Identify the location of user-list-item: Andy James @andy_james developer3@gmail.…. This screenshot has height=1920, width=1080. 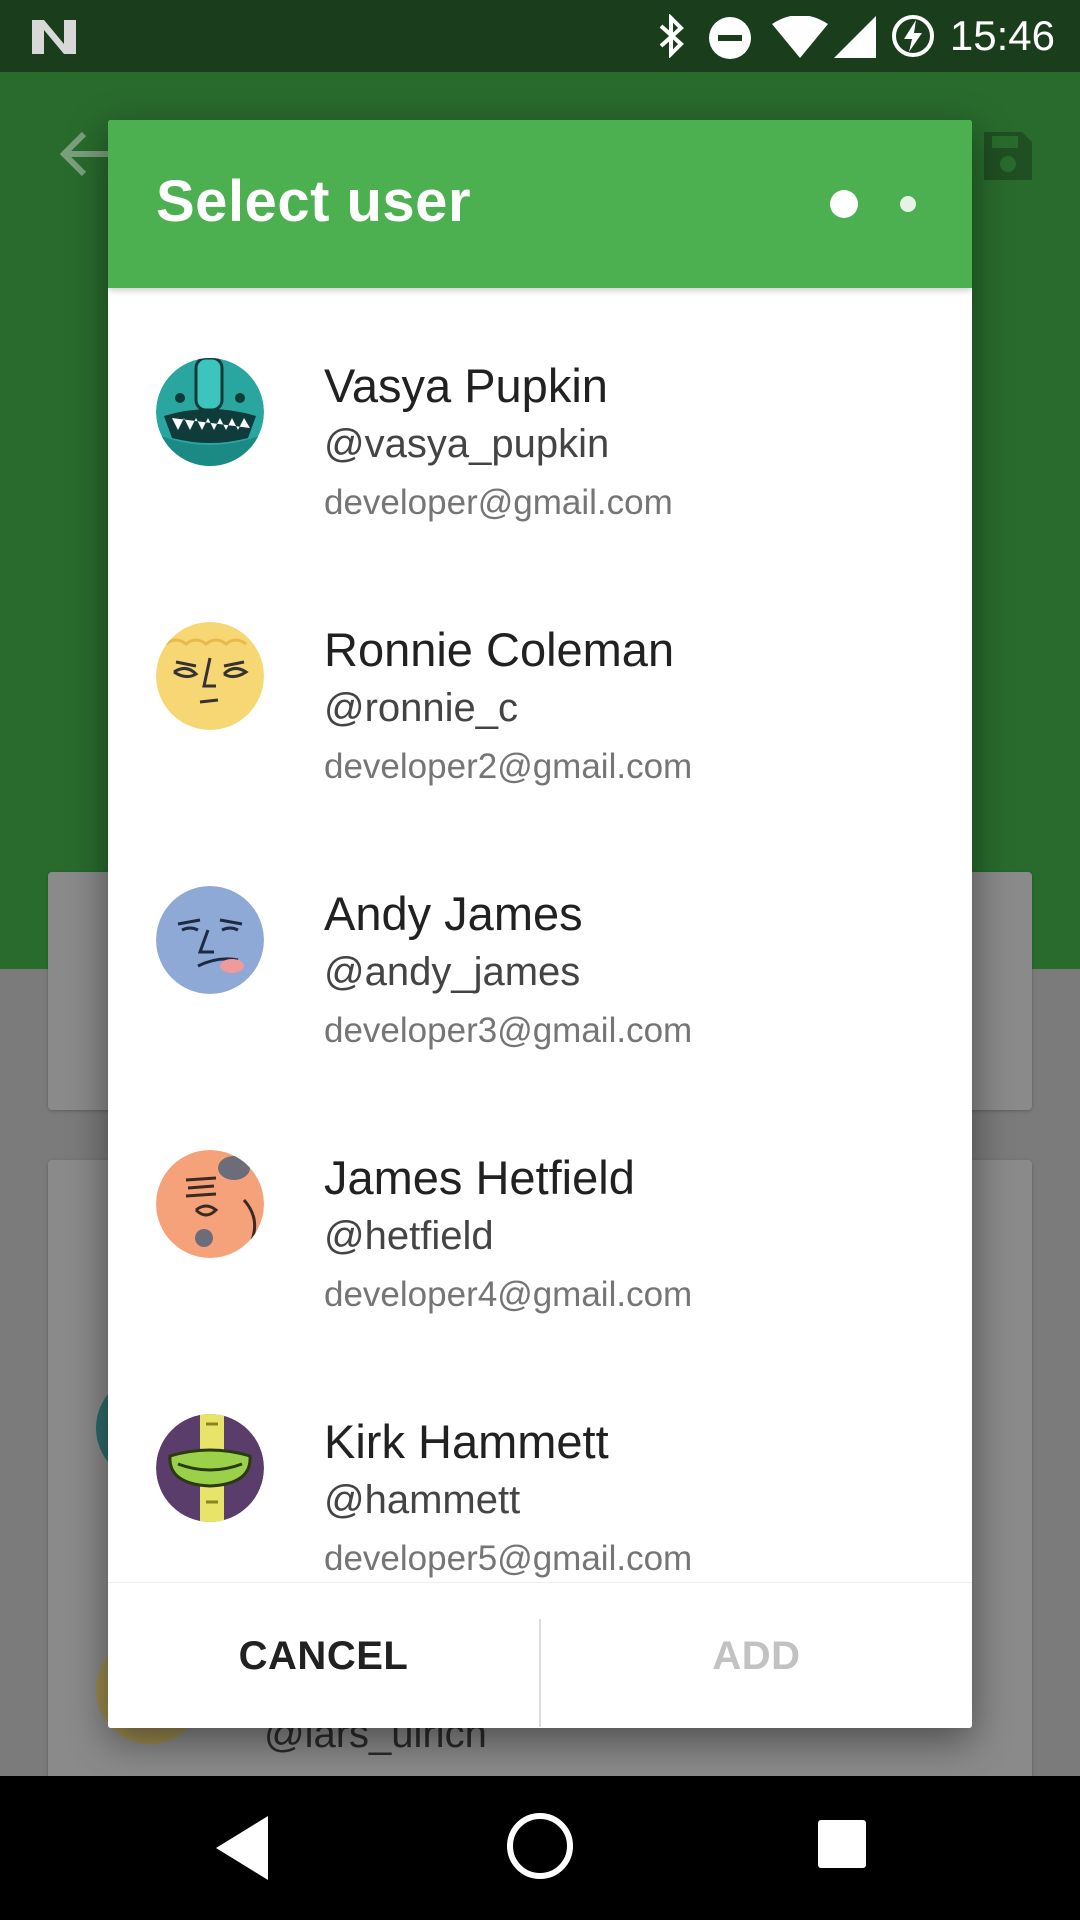
(540, 948).